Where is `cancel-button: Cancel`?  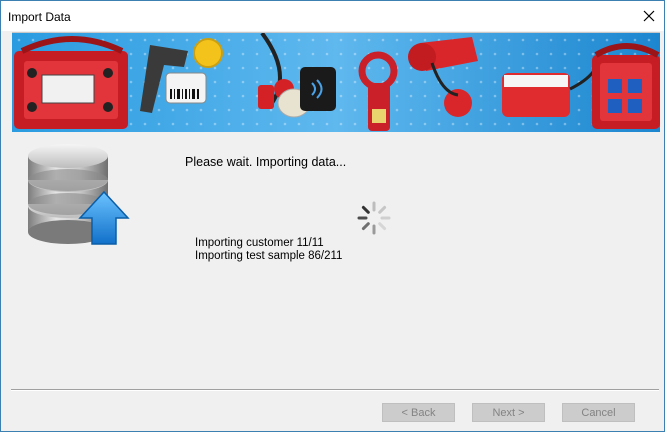 cancel-button: Cancel is located at coordinates (598, 412).